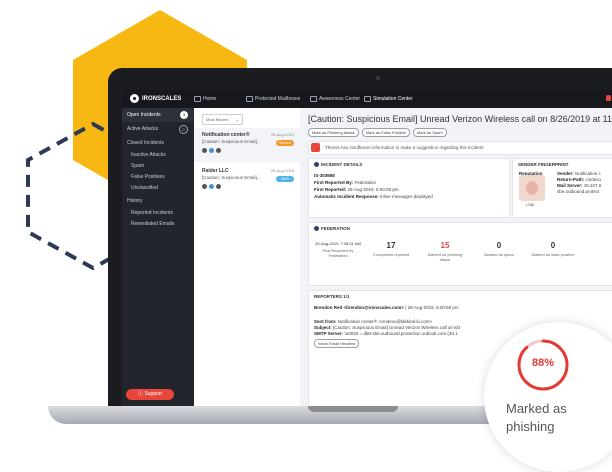 Image resolution: width=612 pixels, height=472 pixels. Describe the element at coordinates (333, 132) in the screenshot. I see `mark-phishing-button: Mark as Phishing Attack` at that location.